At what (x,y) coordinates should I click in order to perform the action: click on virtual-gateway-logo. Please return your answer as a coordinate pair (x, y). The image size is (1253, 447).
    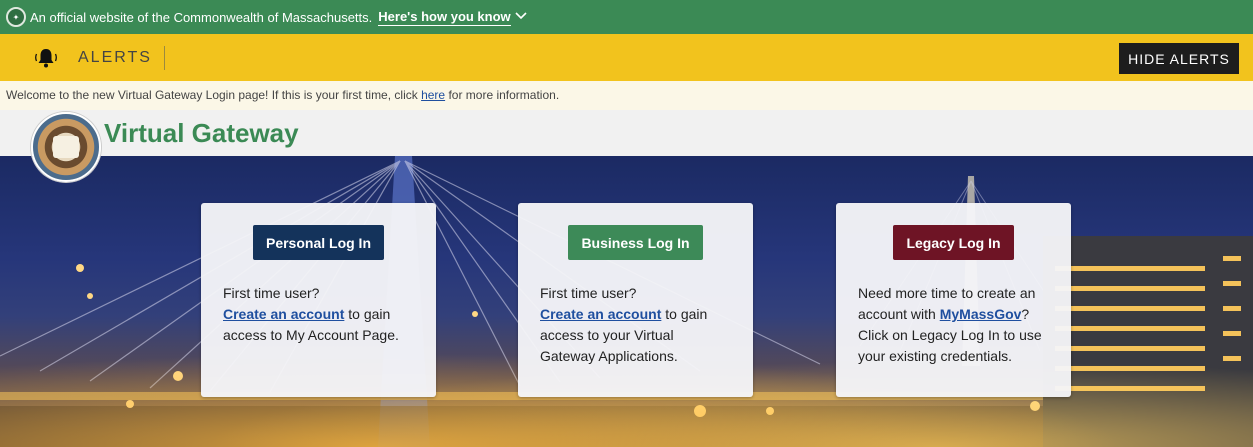
    Looking at the image, I should click on (66, 147).